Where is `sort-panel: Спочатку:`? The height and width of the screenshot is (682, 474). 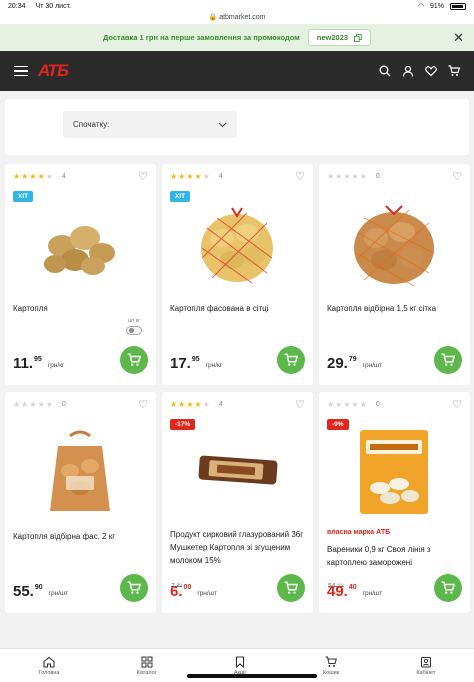
sort-panel: Спочатку: is located at coordinates (237, 127).